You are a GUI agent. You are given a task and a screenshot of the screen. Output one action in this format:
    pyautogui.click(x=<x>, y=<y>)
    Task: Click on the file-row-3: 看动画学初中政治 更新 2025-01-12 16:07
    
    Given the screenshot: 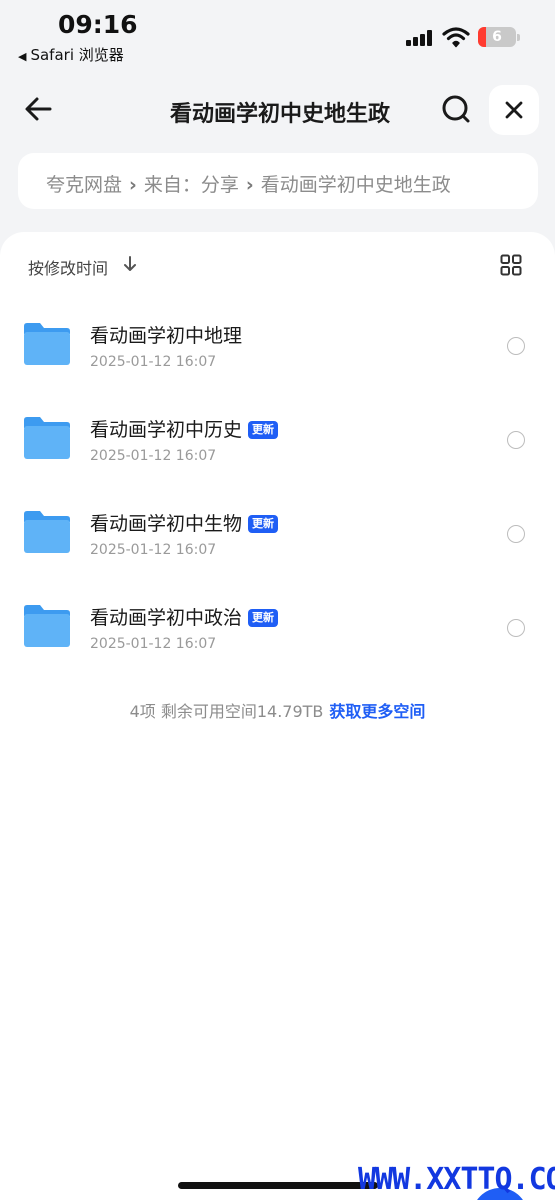 What is the action you would take?
    pyautogui.click(x=277, y=628)
    